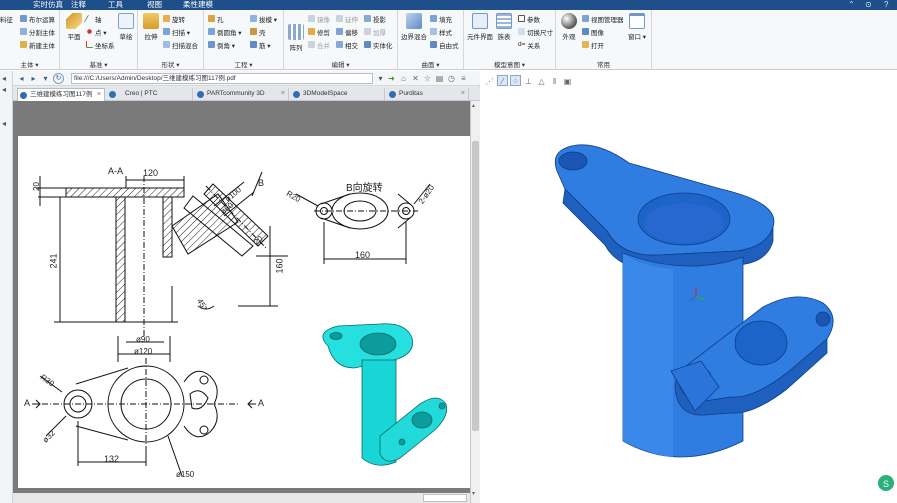 Image resolution: width=897 pixels, height=503 pixels. Describe the element at coordinates (176, 32) in the screenshot. I see `sweep-button: 扫描 ▾` at that location.